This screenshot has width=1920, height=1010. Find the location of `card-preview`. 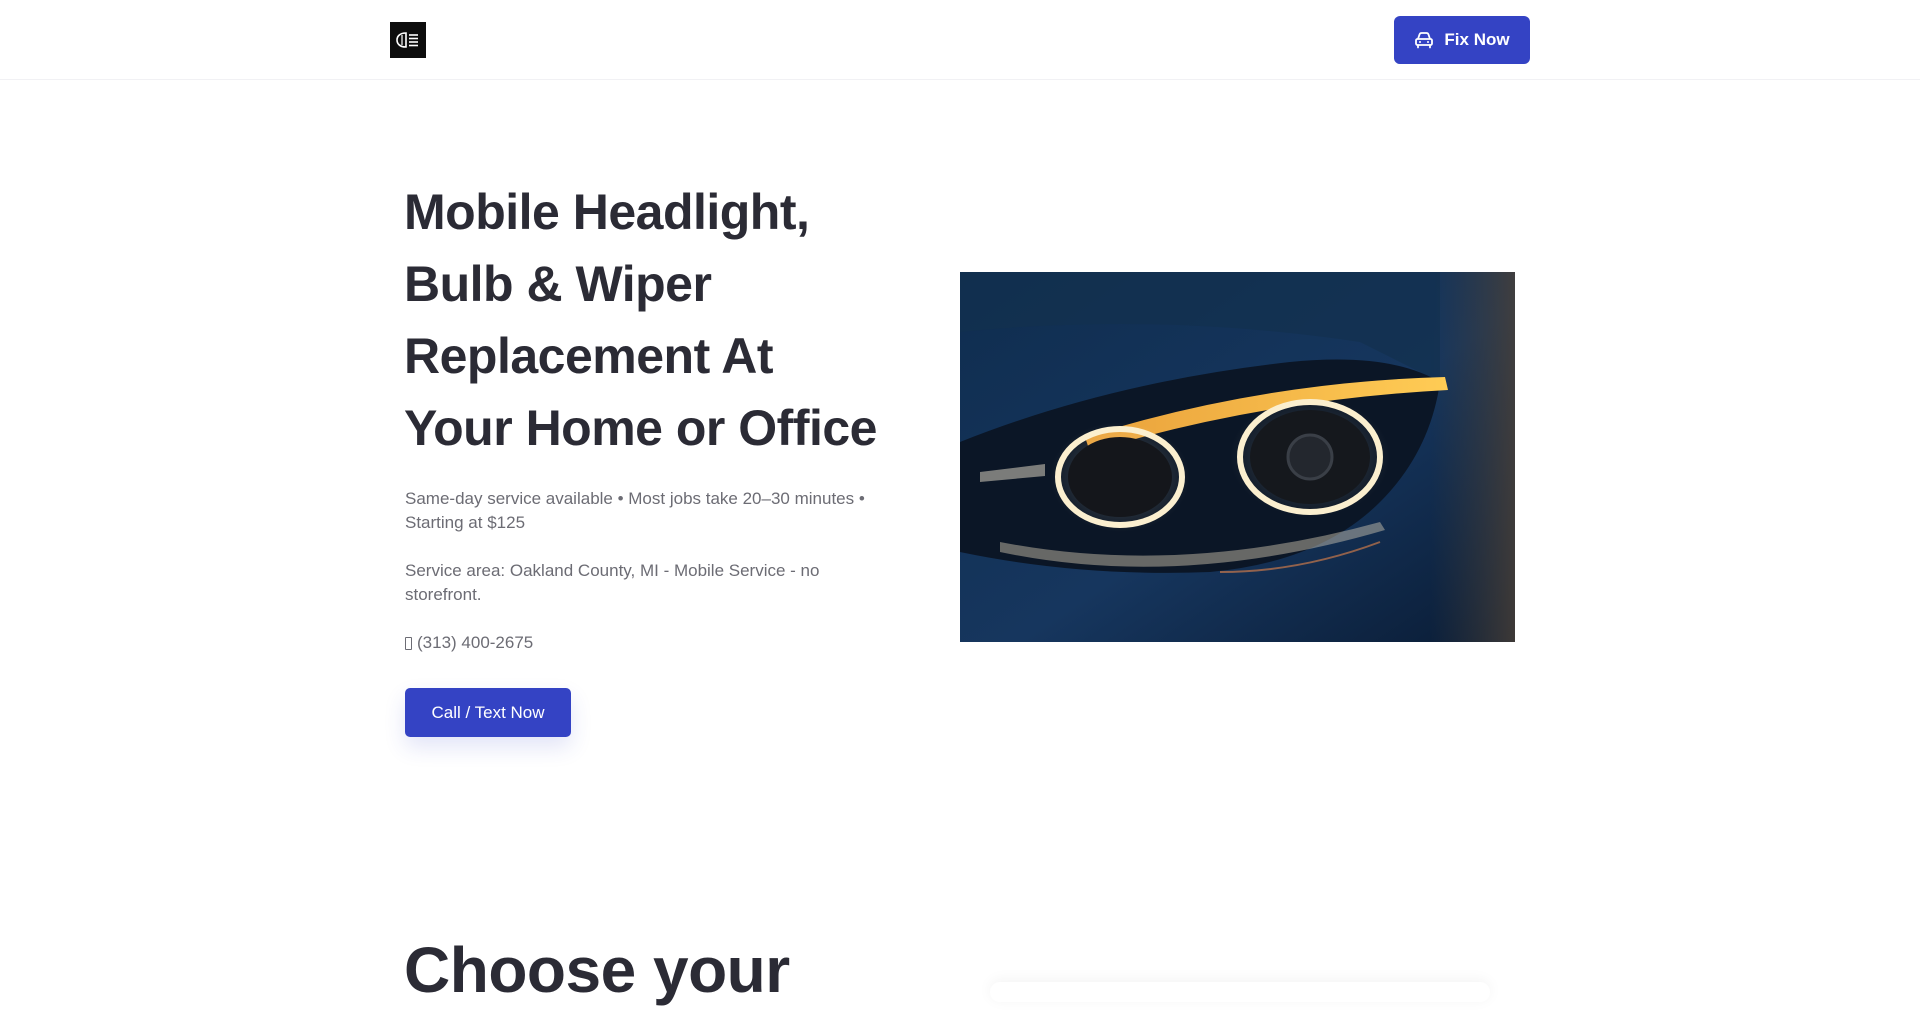

card-preview is located at coordinates (1240, 992).